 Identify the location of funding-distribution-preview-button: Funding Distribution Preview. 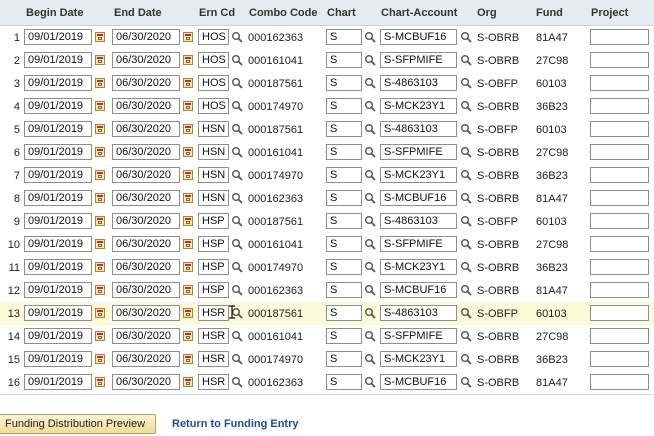
(78, 424).